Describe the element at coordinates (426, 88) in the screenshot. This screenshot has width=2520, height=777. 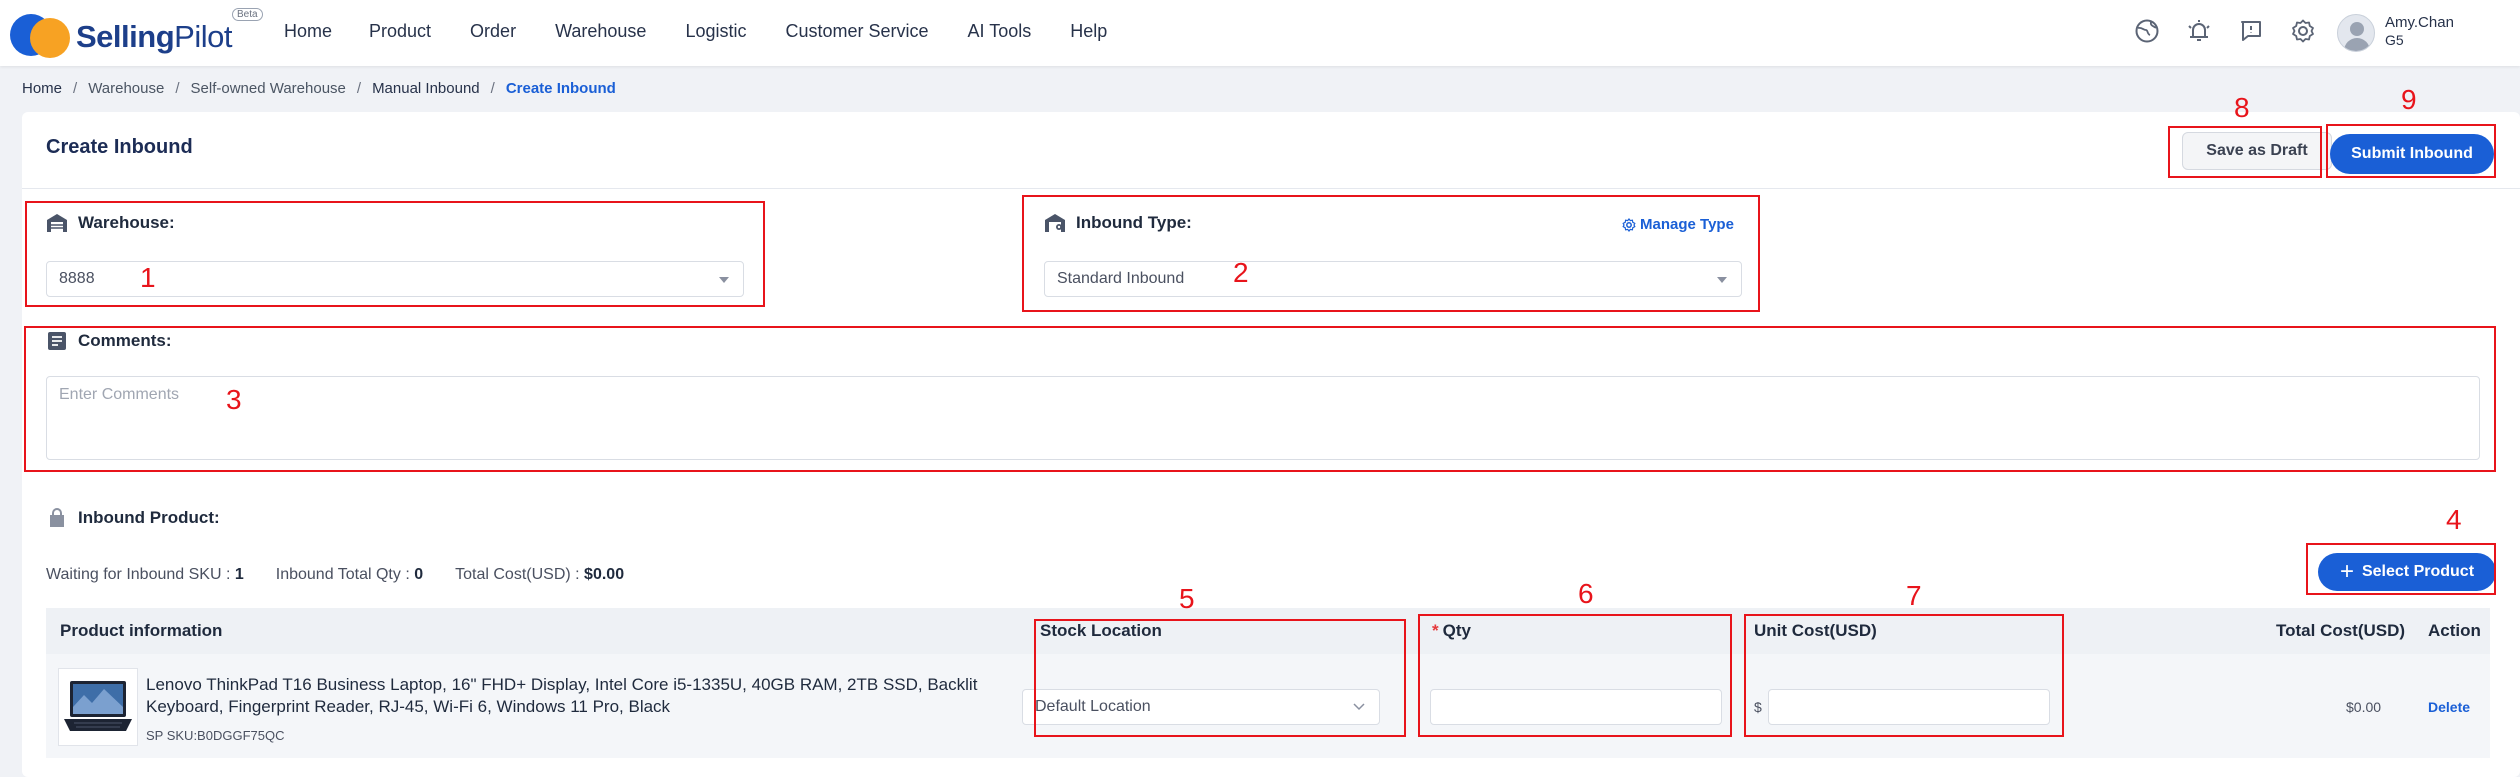
I see `breadcrumb-manual-inbound: Manual Inbound` at that location.